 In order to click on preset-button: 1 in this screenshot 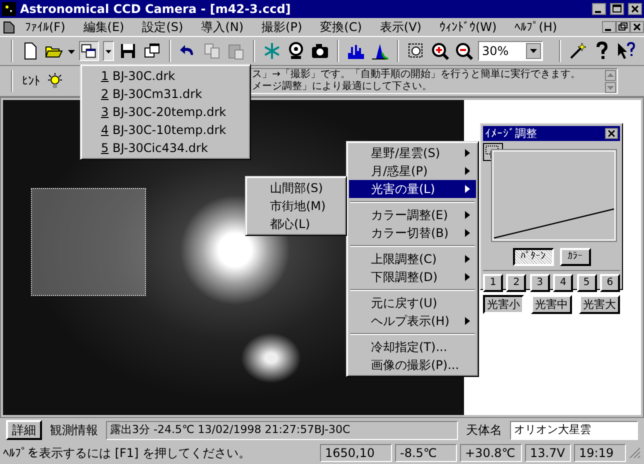, I will do `click(493, 283)`.